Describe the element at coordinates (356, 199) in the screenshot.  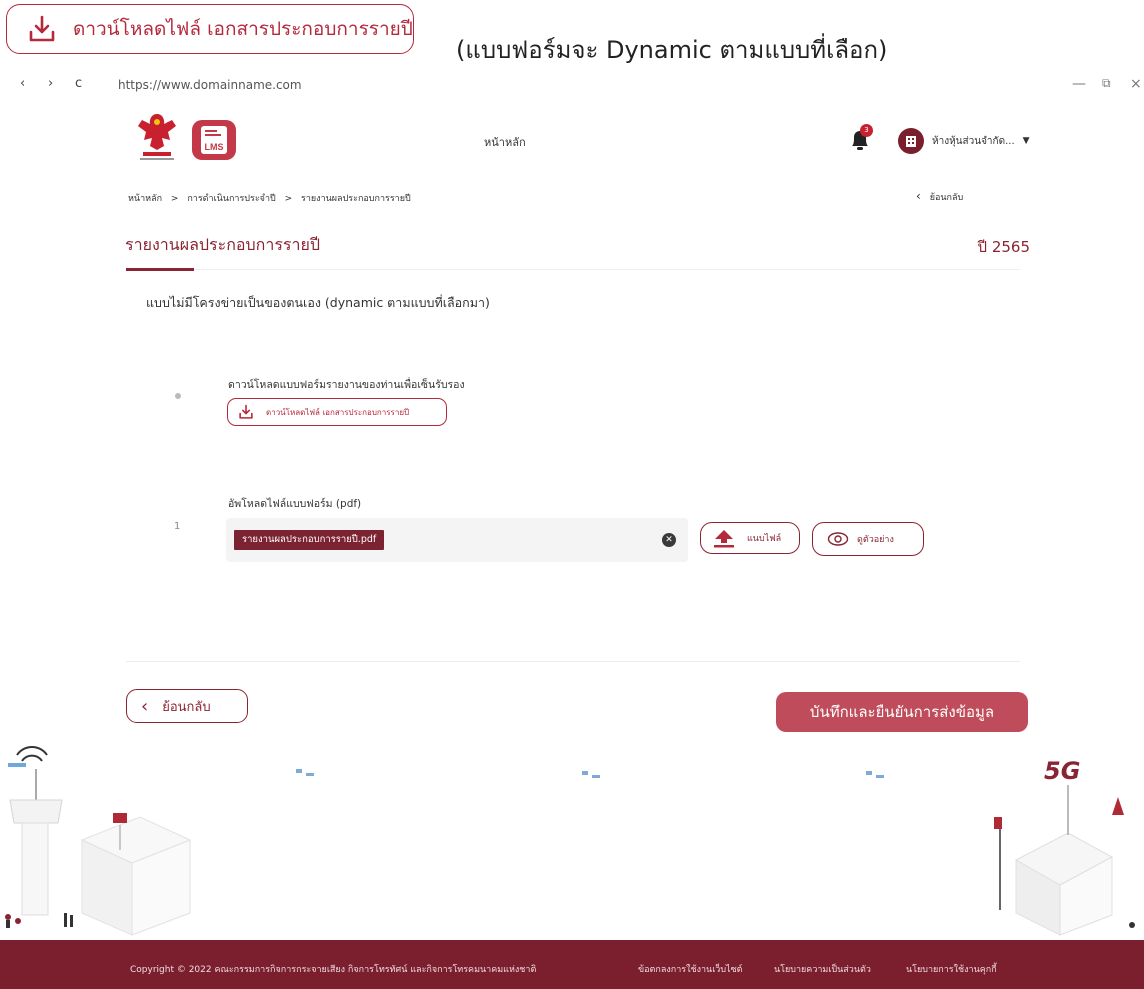
I see `breadcrumb-annual-report: รายงานผลประกอบการรายปี` at that location.